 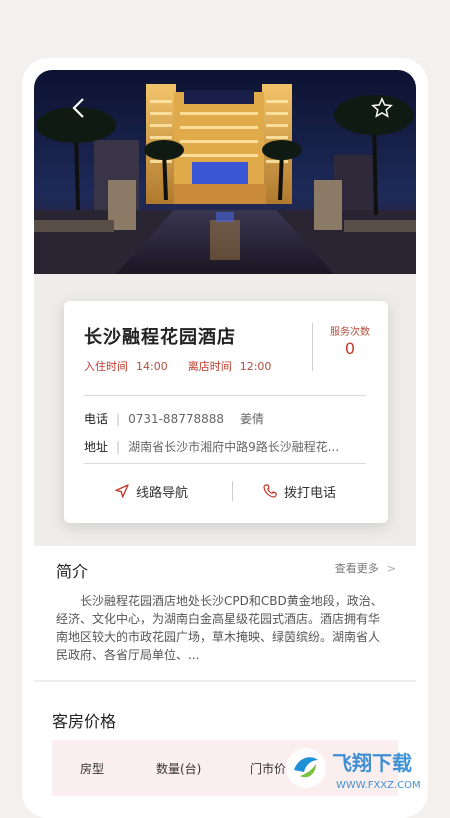 What do you see at coordinates (356, 568) in the screenshot?
I see `see-more-label: 查看更多` at bounding box center [356, 568].